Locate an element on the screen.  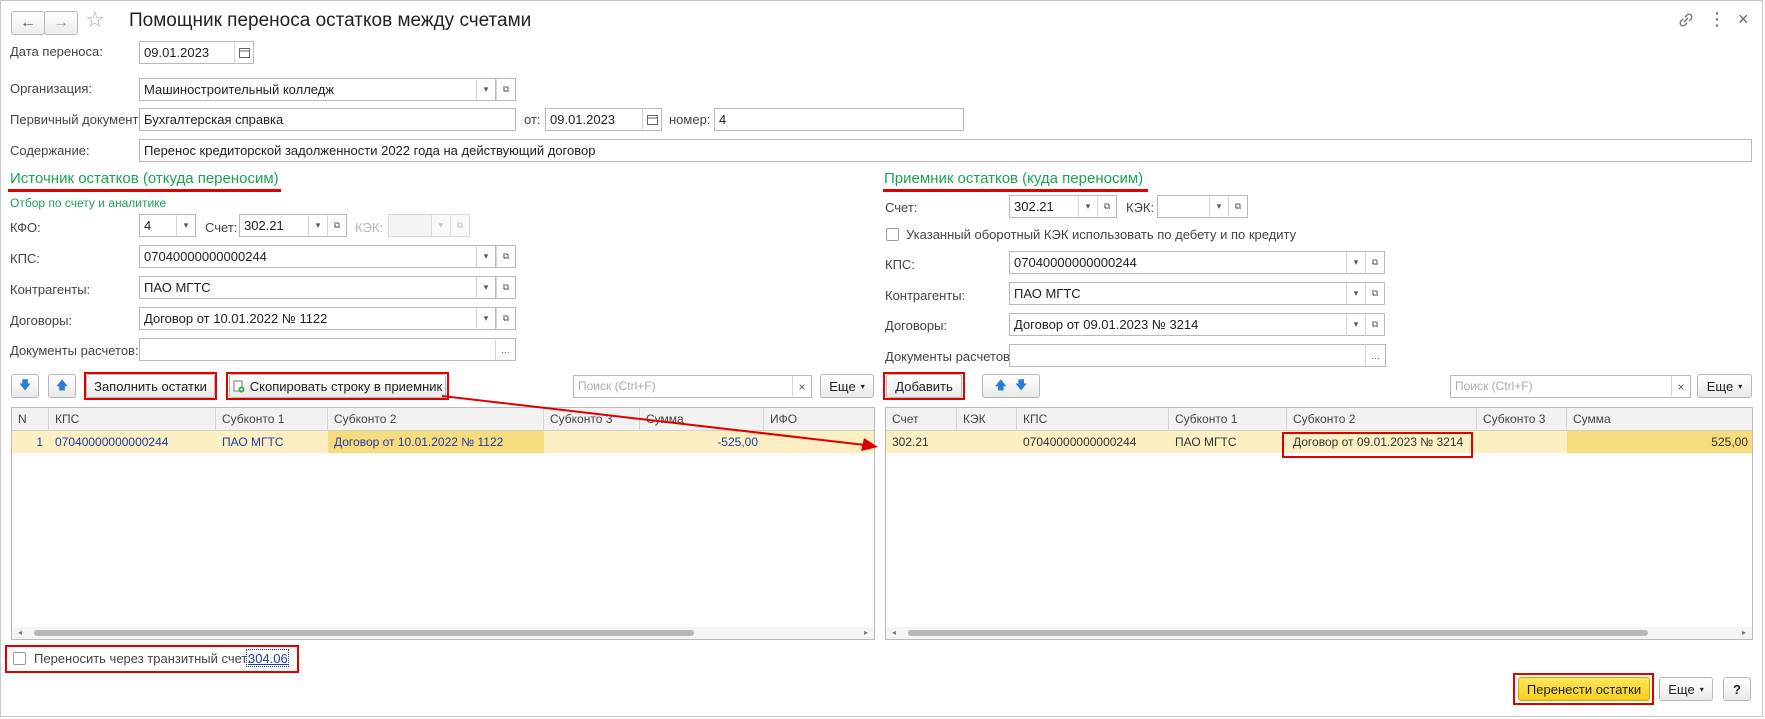
number-label: номер: is located at coordinates (690, 119).